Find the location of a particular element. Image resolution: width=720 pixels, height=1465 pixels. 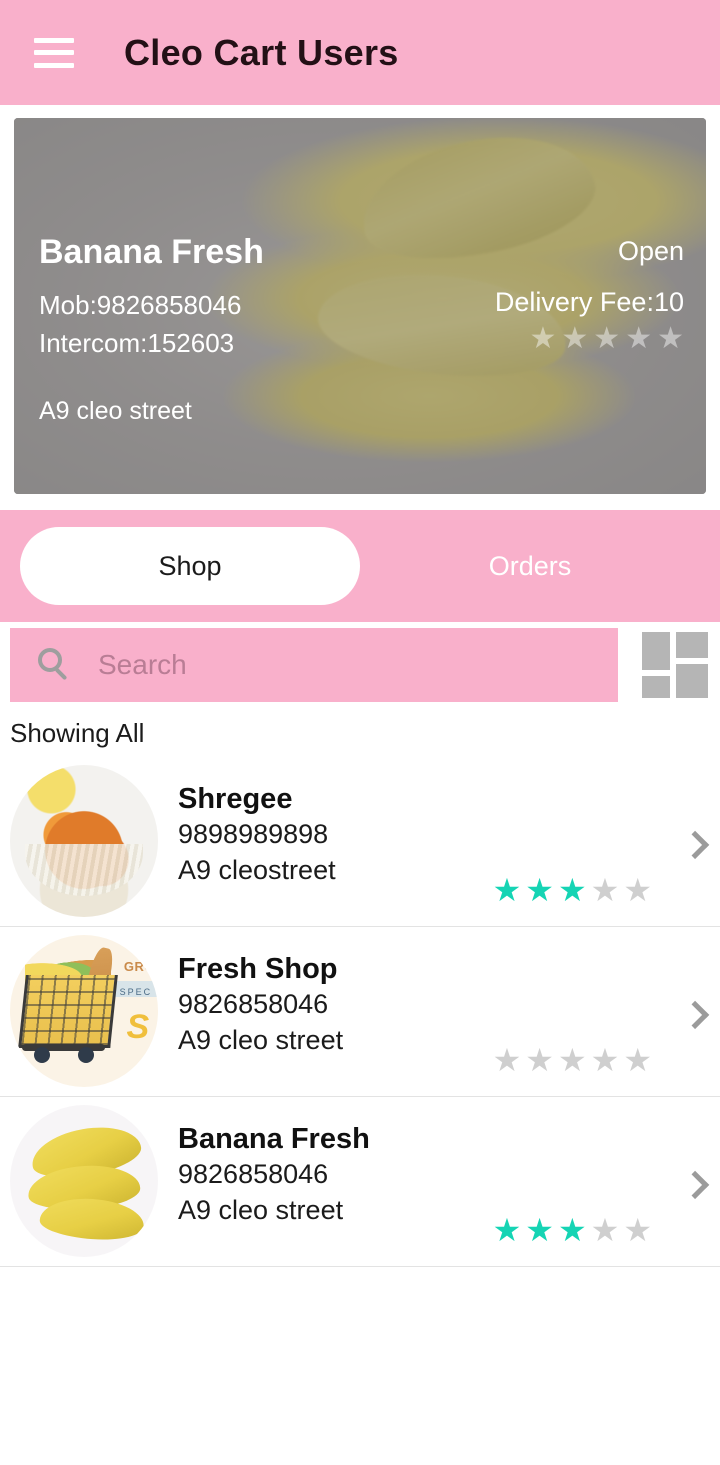

hero-shop-name: Banana Fresh is located at coordinates (151, 252).